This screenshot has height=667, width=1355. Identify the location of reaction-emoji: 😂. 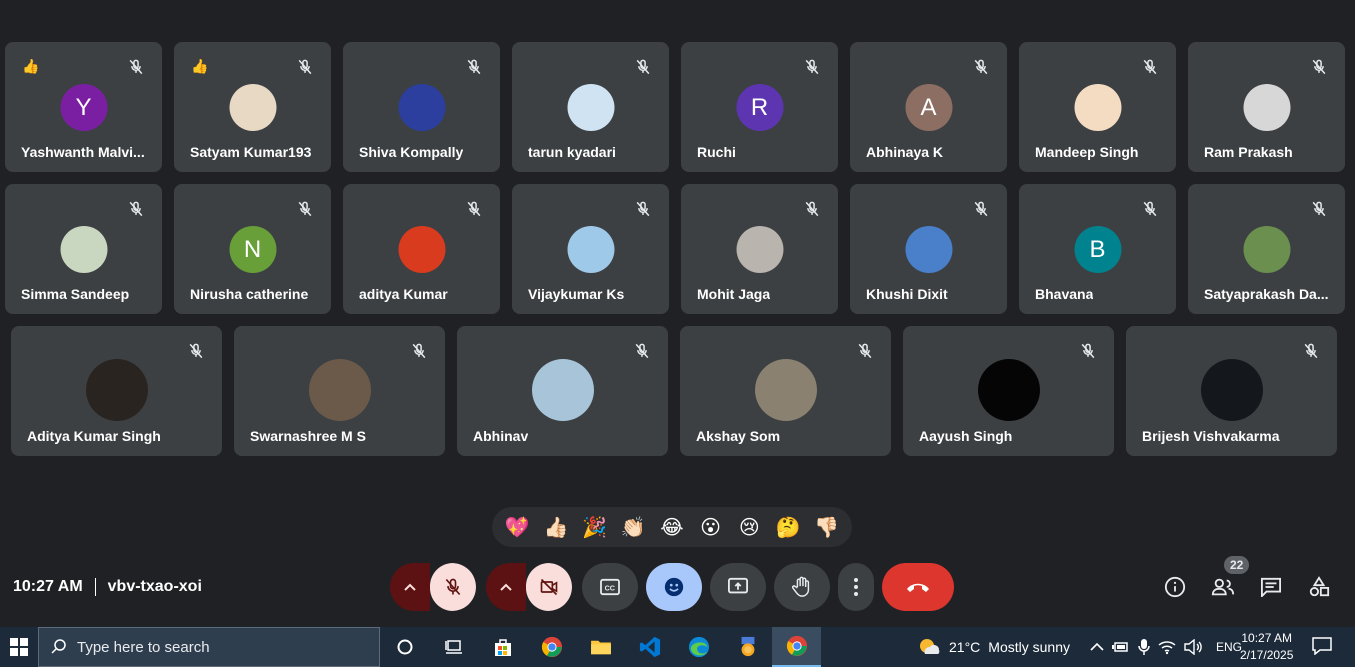
(672, 527).